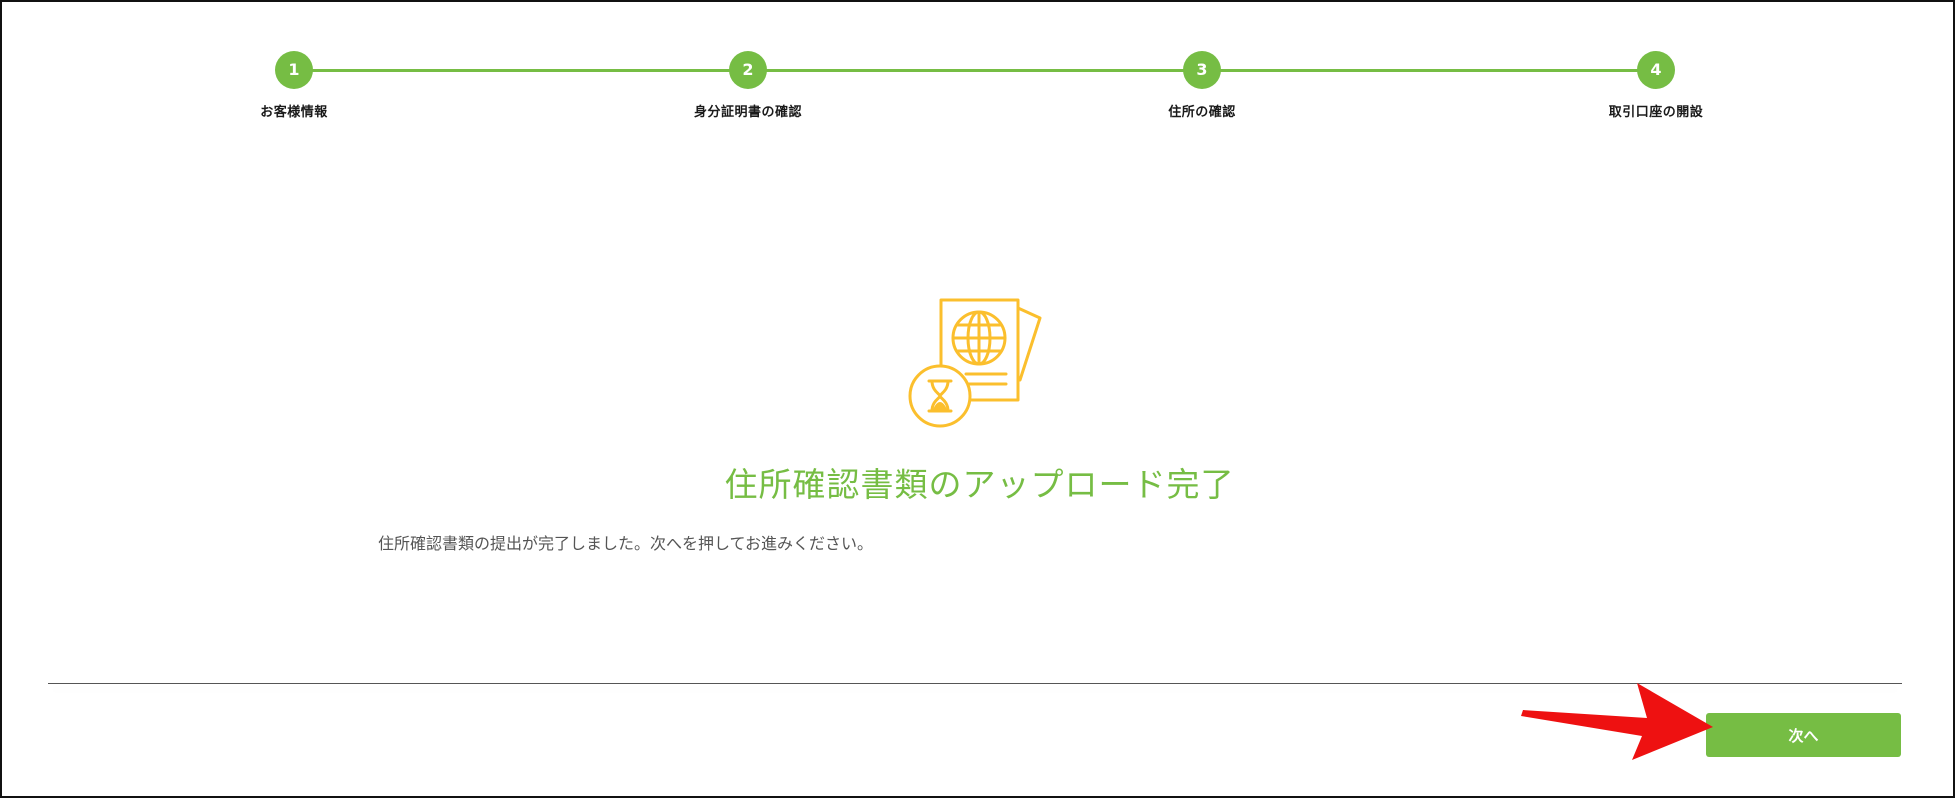 The width and height of the screenshot is (1955, 798). What do you see at coordinates (1202, 70) in the screenshot?
I see `step-3-circle: 3` at bounding box center [1202, 70].